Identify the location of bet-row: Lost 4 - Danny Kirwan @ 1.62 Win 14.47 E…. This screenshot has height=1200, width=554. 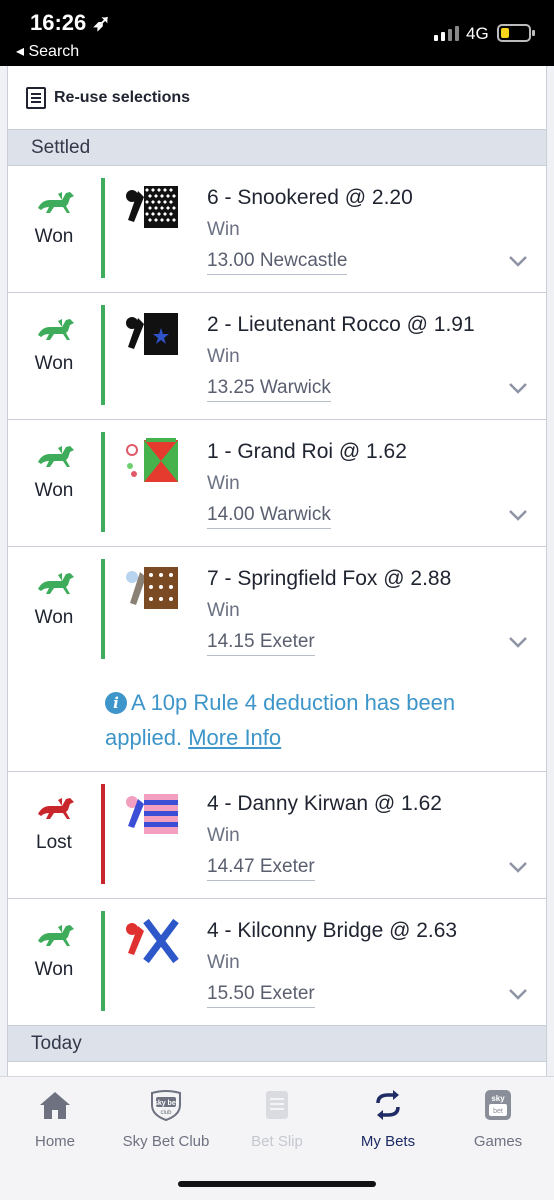
(277, 835).